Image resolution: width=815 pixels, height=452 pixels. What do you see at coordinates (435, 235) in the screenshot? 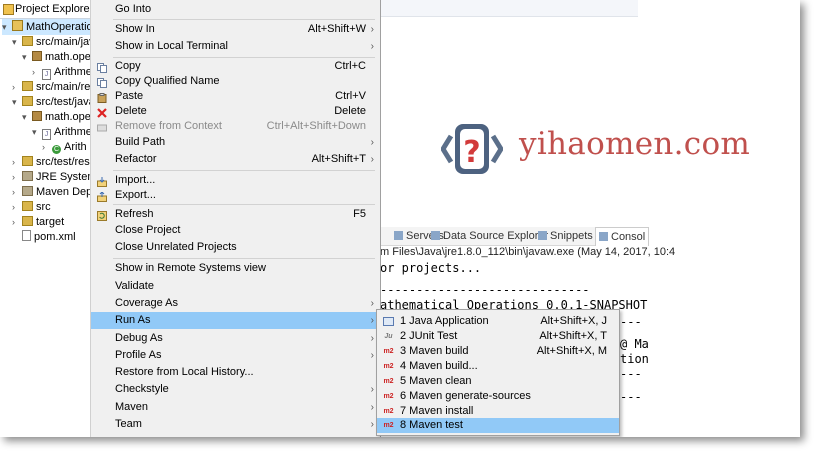
I see `data-source-icon` at bounding box center [435, 235].